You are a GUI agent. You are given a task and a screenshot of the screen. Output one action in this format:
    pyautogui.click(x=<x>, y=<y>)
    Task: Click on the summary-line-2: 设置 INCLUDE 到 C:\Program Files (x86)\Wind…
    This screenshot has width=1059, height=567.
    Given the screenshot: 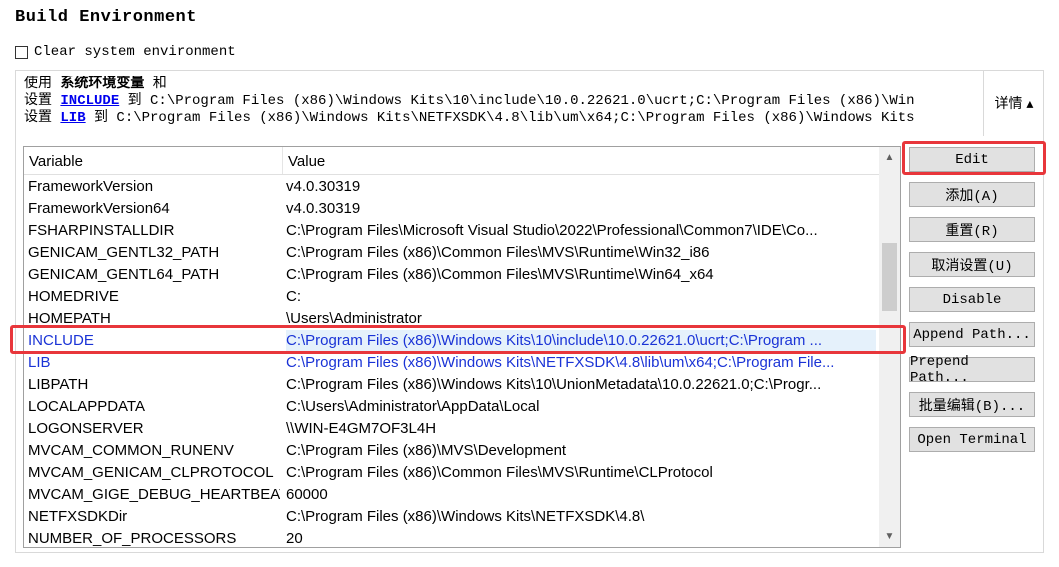 What is the action you would take?
    pyautogui.click(x=469, y=101)
    